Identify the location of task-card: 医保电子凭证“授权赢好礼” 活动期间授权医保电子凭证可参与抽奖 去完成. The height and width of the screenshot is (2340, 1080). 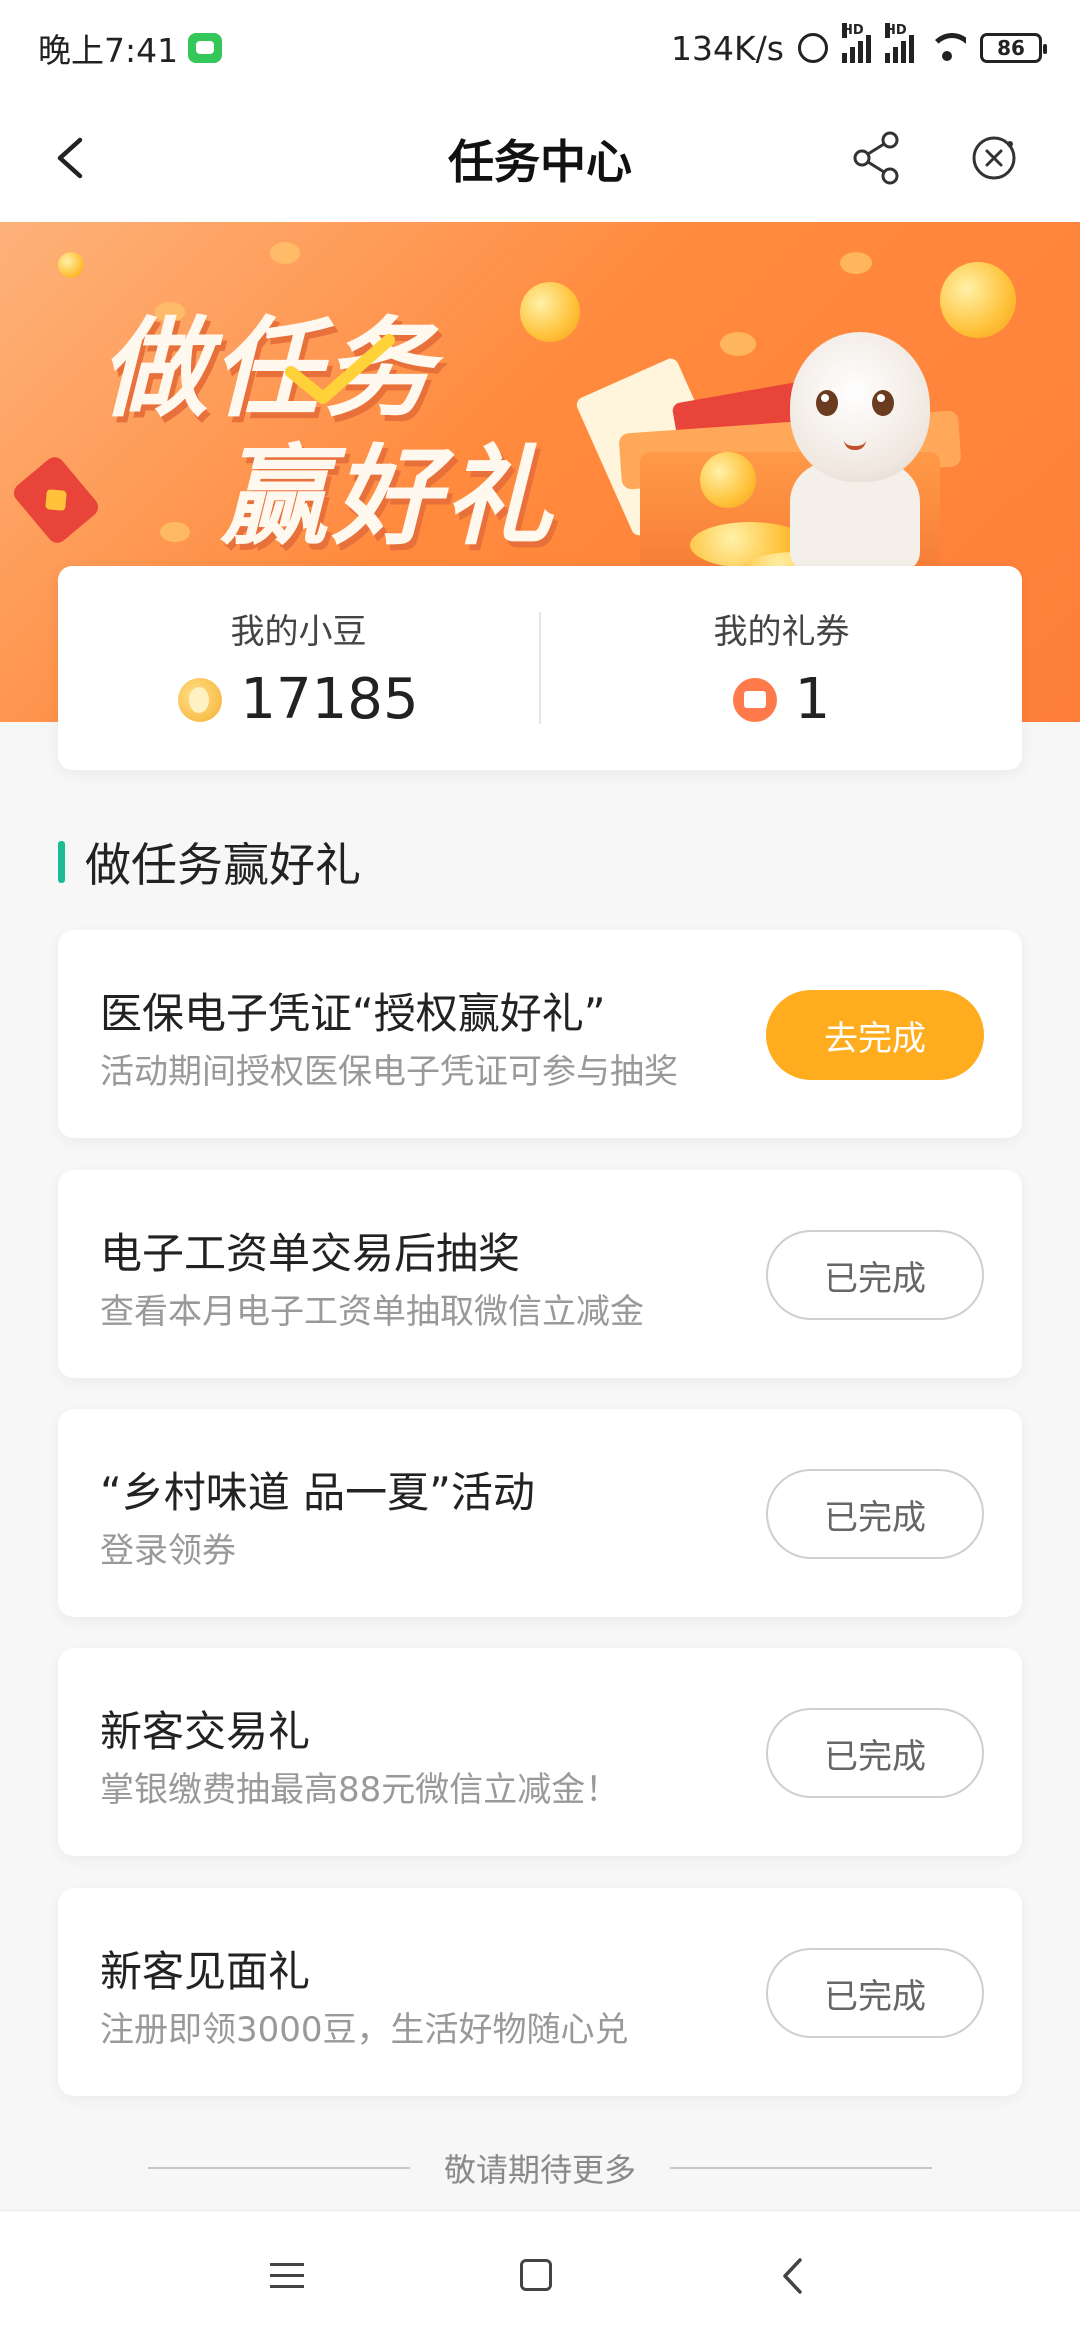
(540, 1034).